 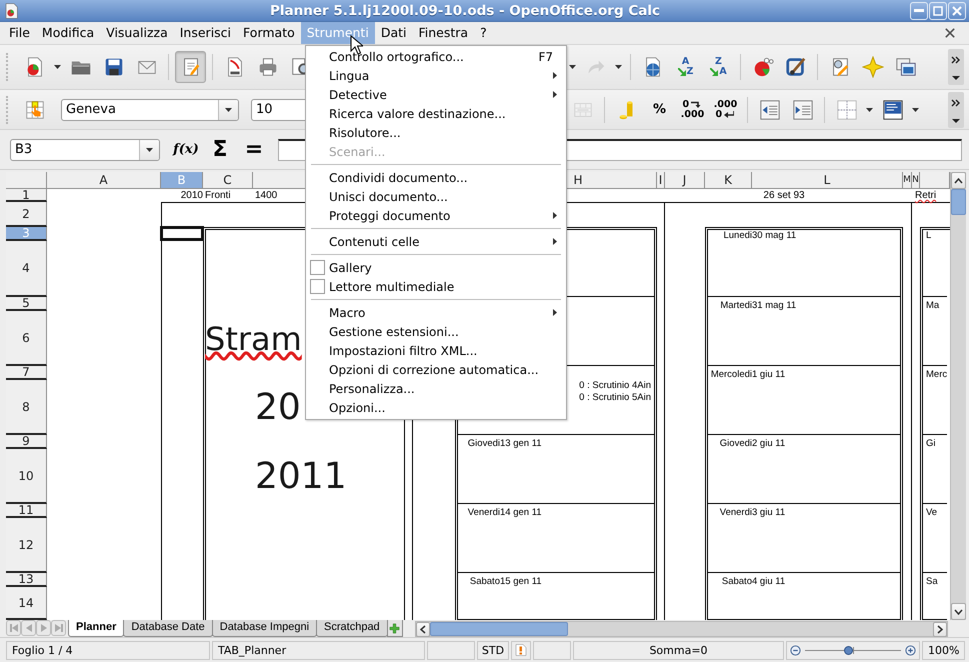 I want to click on weekday-text: Sa, so click(x=931, y=581).